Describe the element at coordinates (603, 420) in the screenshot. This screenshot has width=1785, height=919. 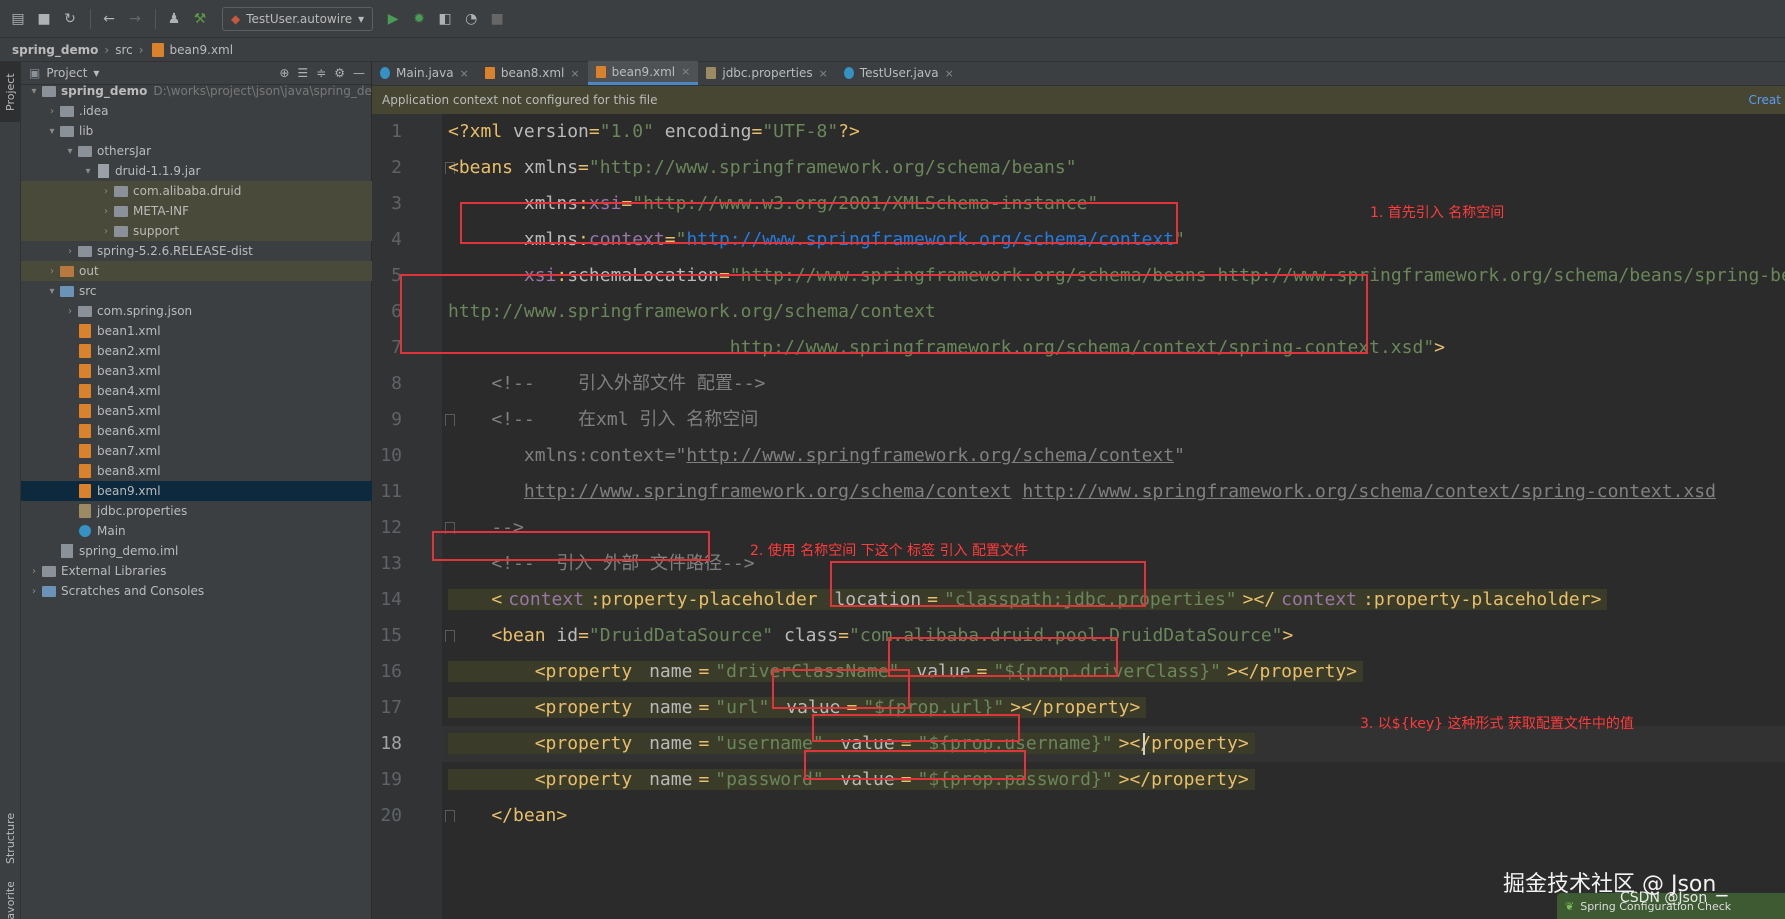
I see `code-line: <!-- 在xml 引入 名称空间` at that location.